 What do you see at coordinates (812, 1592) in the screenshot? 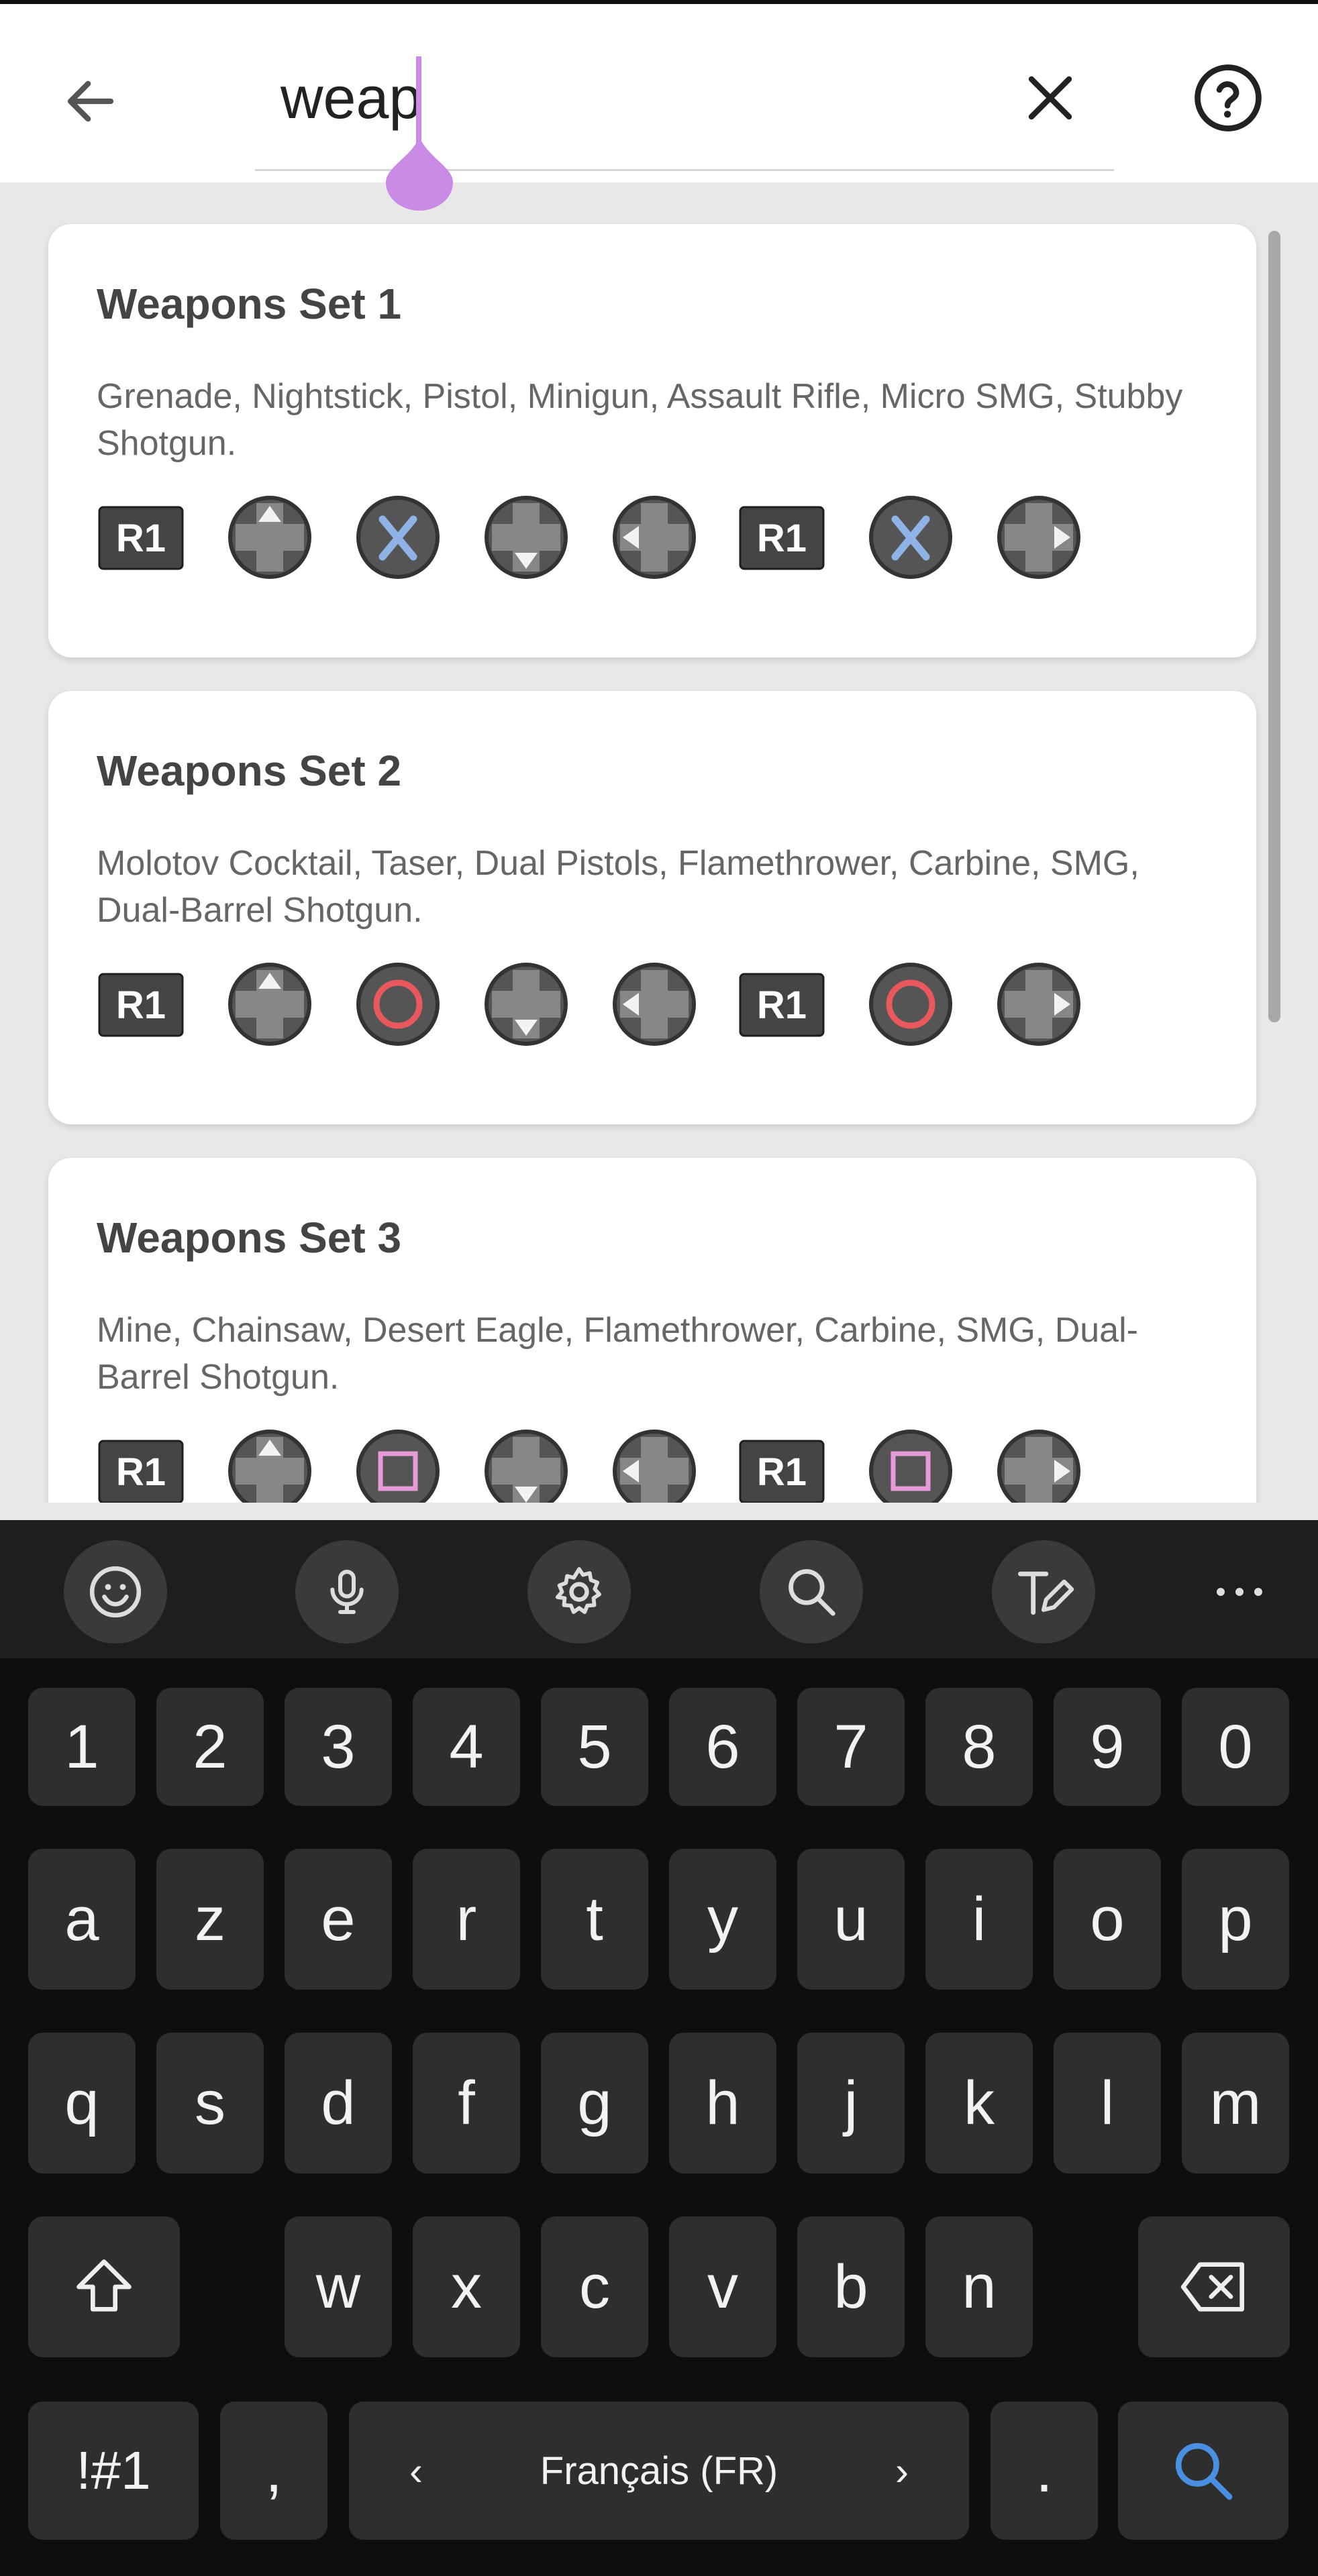
I see `keyboard-search-button` at bounding box center [812, 1592].